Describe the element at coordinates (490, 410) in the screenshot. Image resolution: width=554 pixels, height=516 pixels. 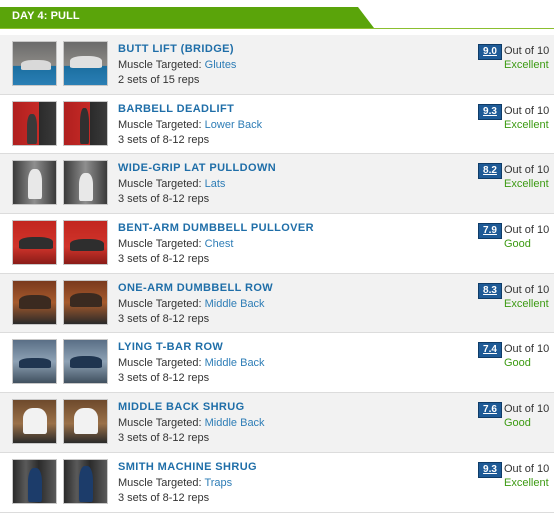
I see `rating-score-badge: 7.6` at that location.